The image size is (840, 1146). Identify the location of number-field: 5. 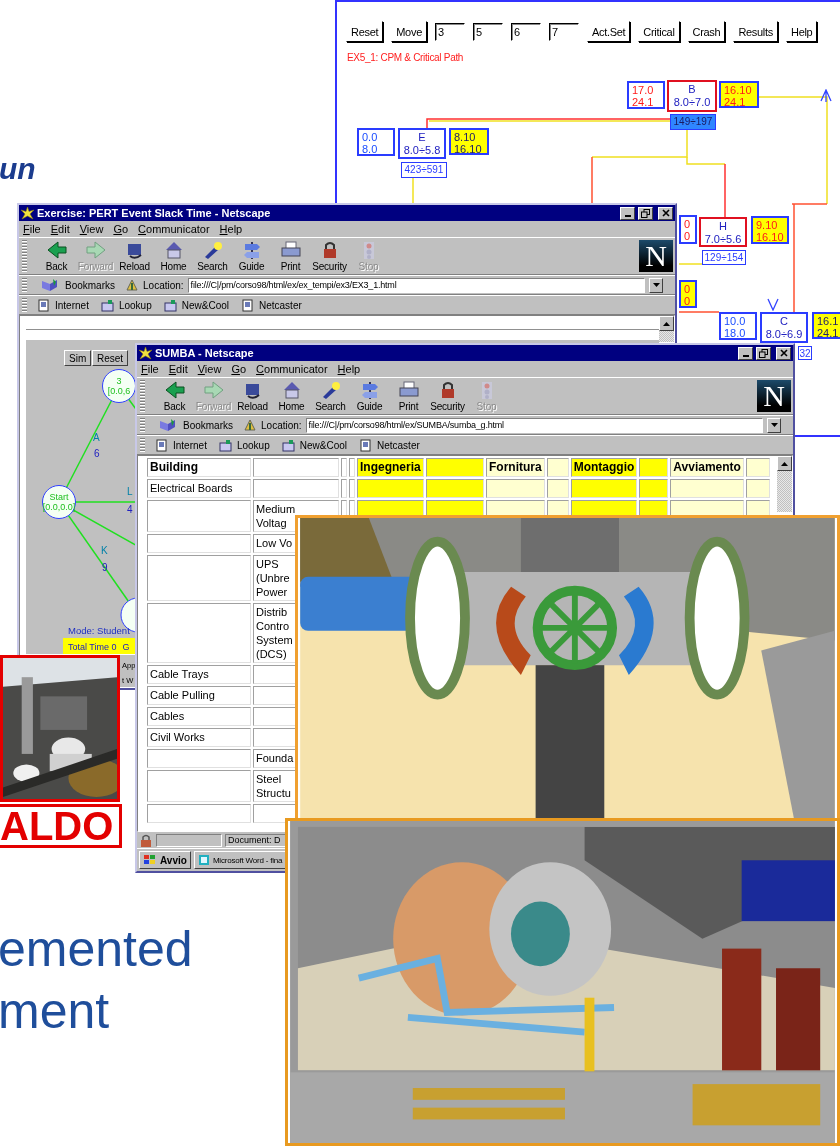
(487, 31).